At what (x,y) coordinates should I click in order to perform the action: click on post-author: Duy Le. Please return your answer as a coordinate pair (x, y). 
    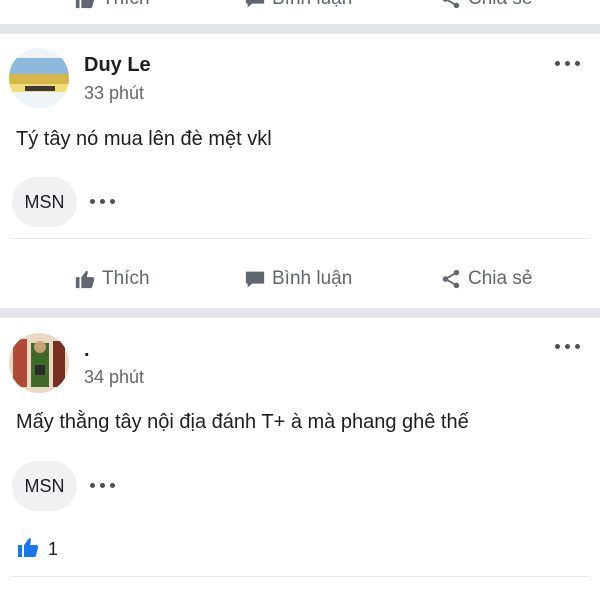
    Looking at the image, I should click on (117, 65).